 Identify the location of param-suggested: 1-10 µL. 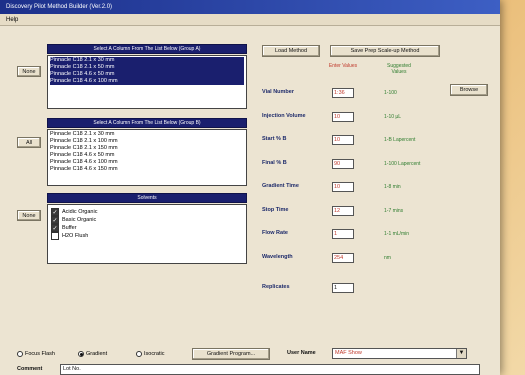
(393, 116).